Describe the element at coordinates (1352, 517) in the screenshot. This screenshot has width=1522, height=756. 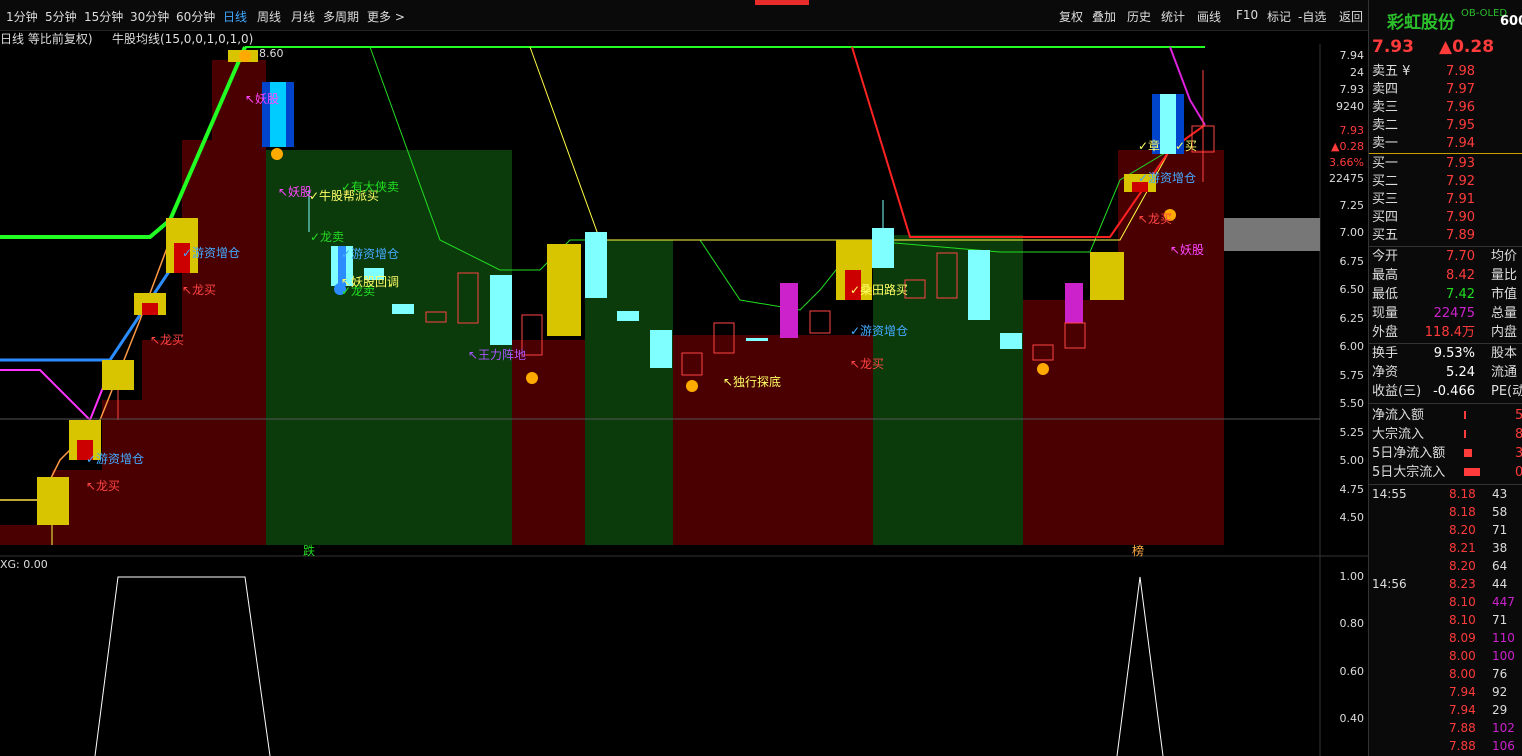
I see `axis-label: 4.50` at that location.